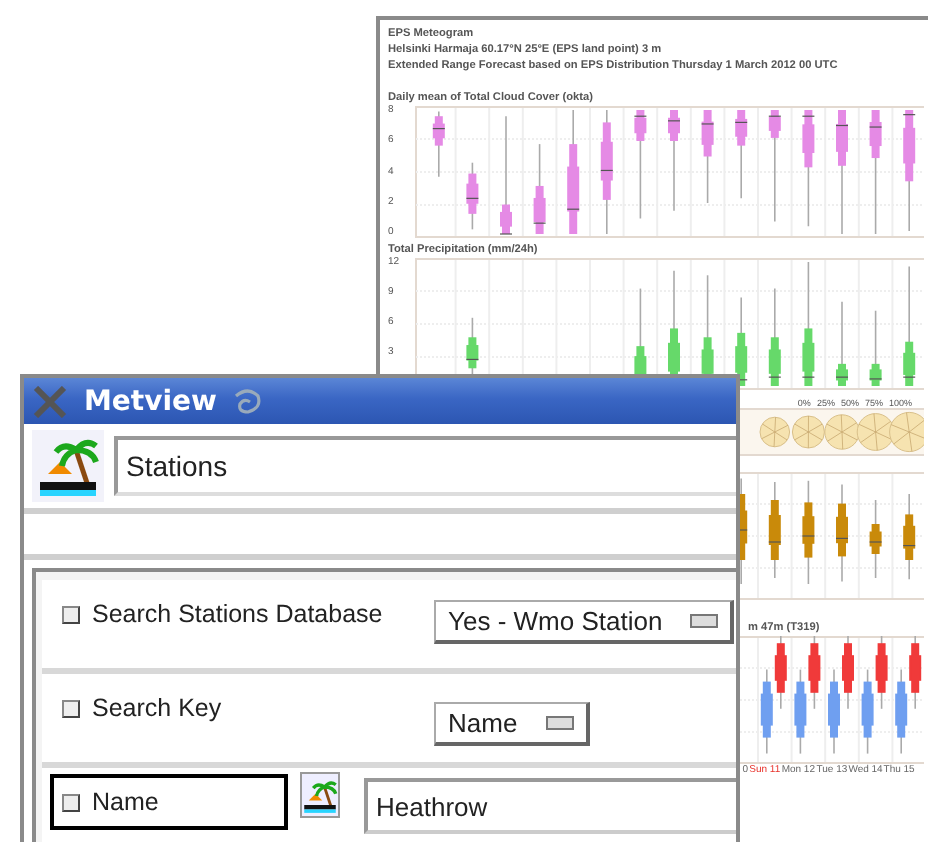 This screenshot has width=932, height=842. I want to click on window-title: Metview, so click(150, 401).